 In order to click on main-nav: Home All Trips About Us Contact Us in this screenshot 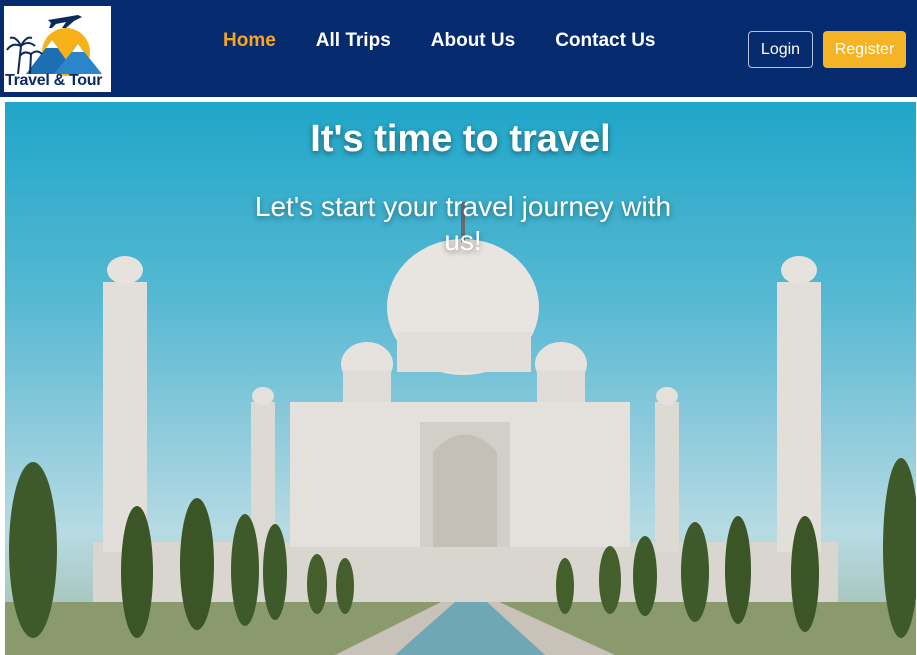, I will do `click(459, 41)`.